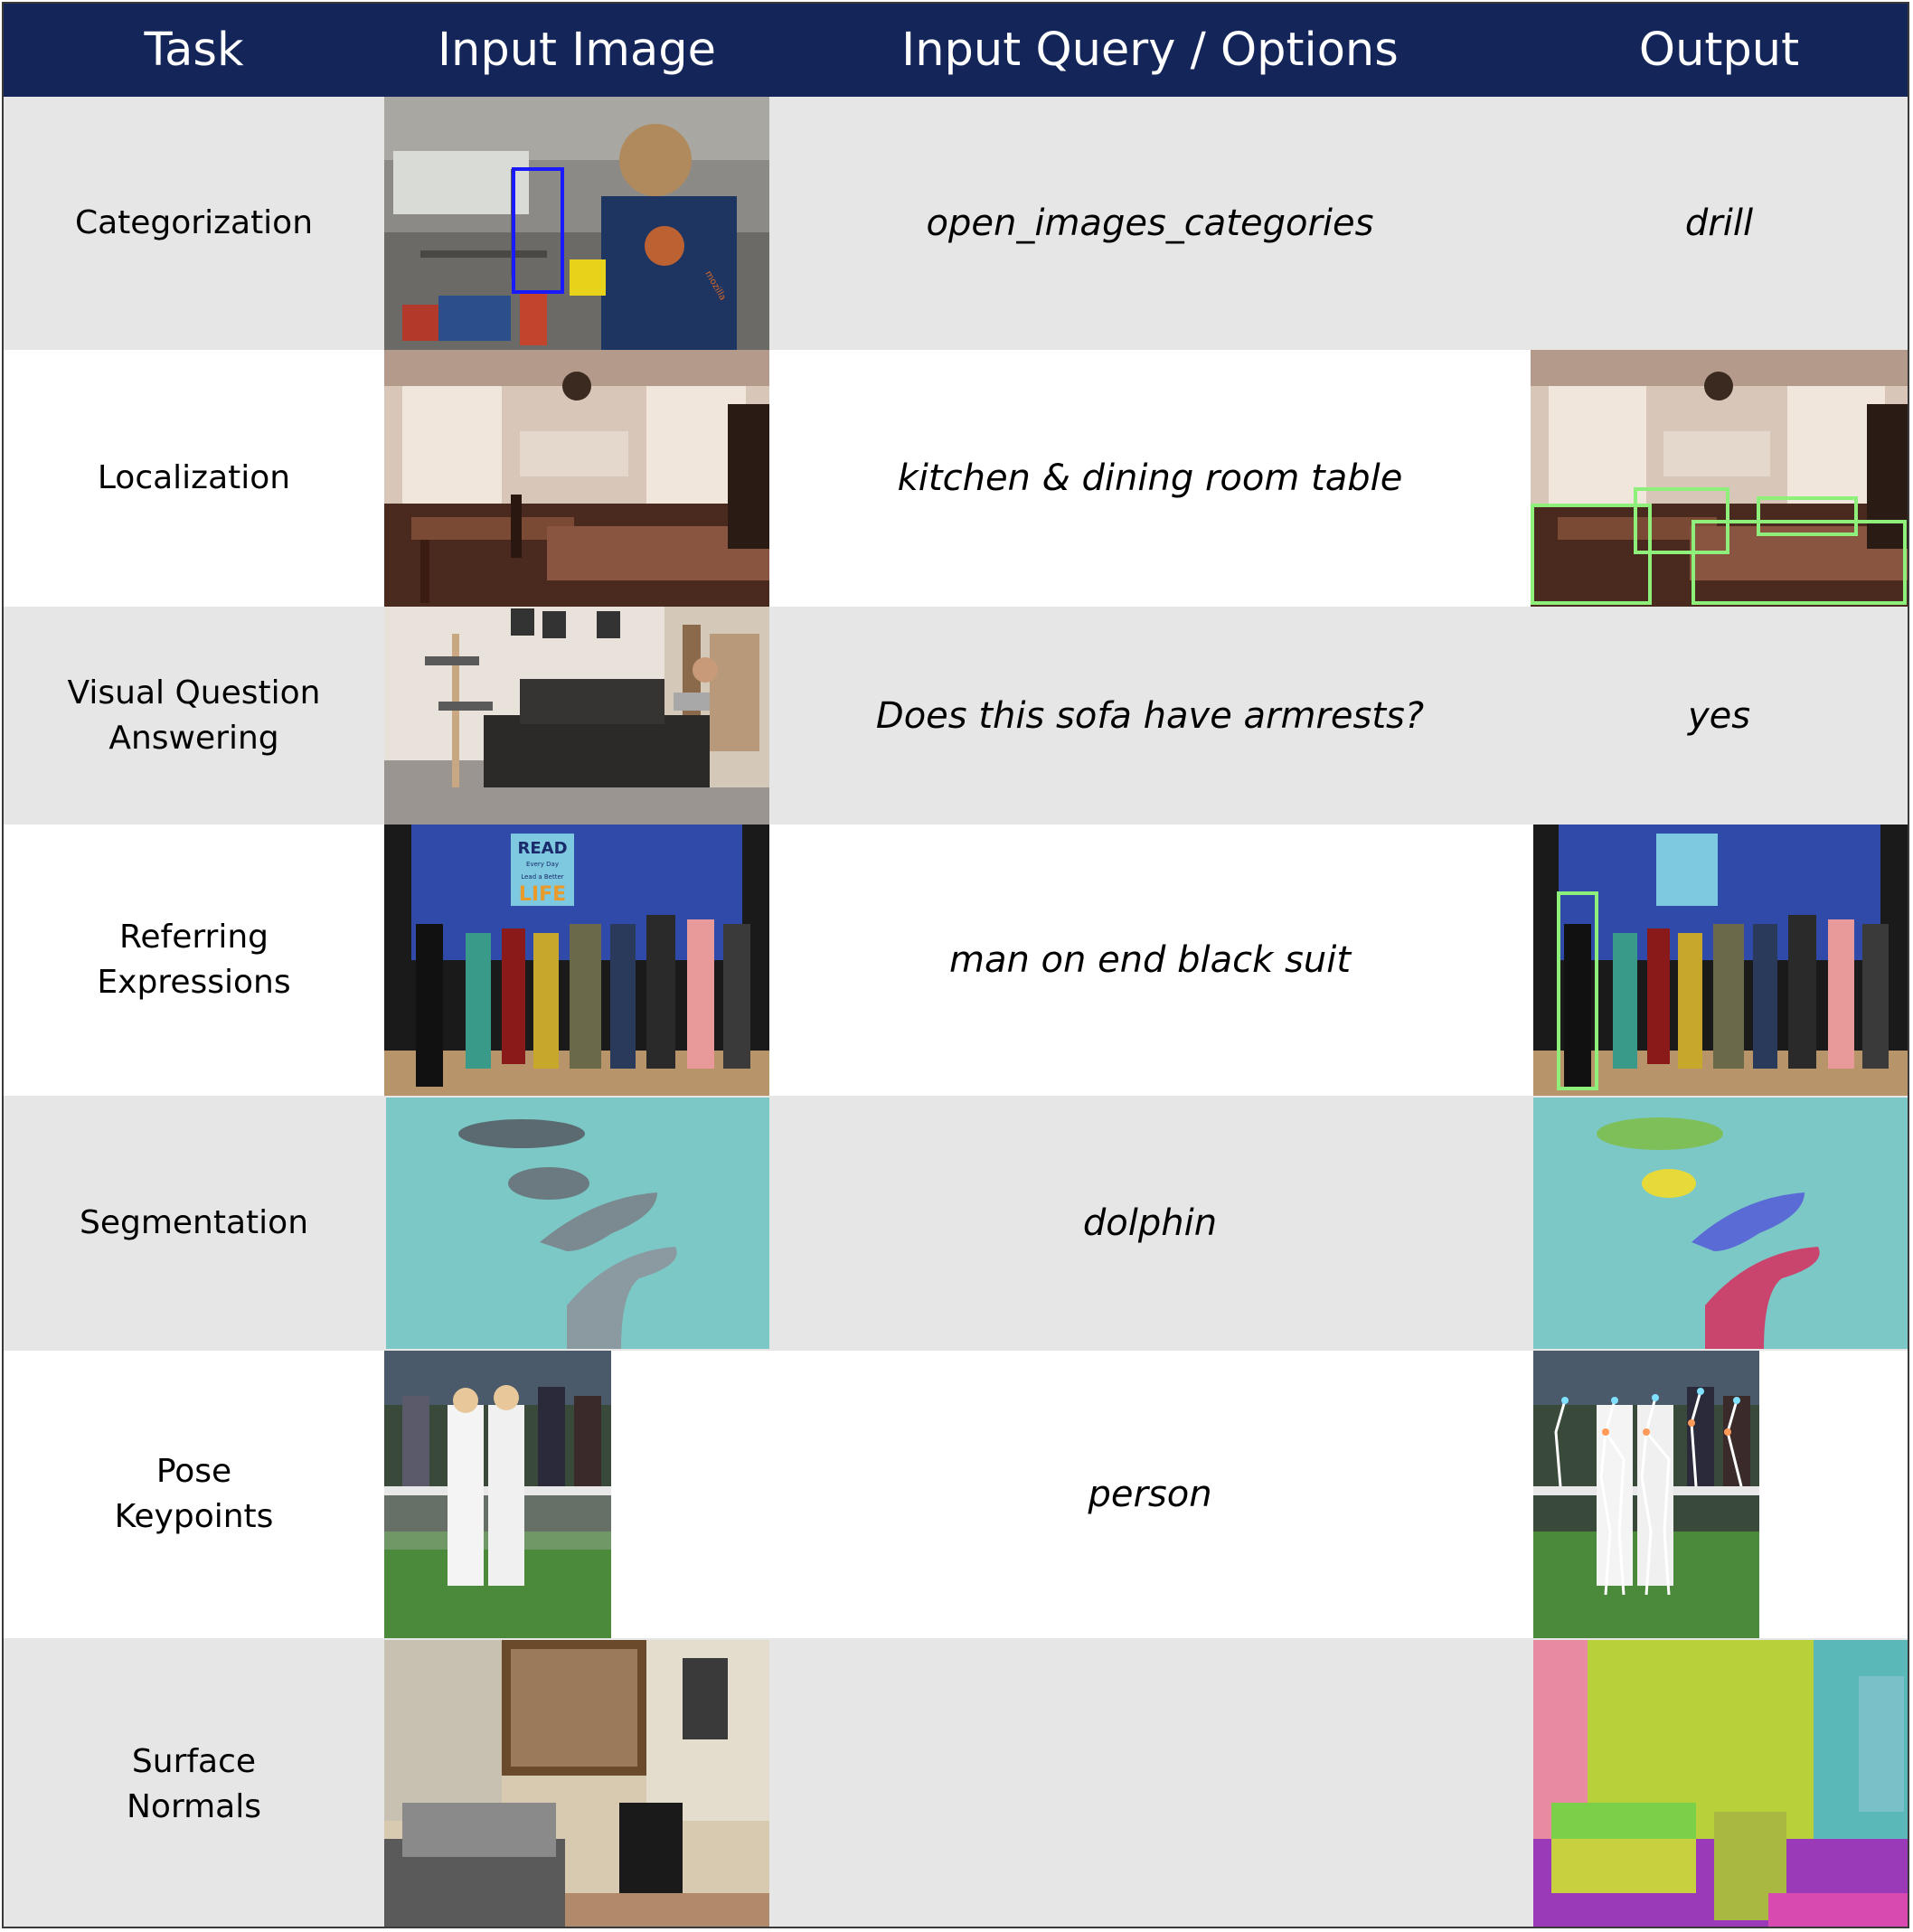  What do you see at coordinates (576, 1783) in the screenshot?
I see `input-image-office` at bounding box center [576, 1783].